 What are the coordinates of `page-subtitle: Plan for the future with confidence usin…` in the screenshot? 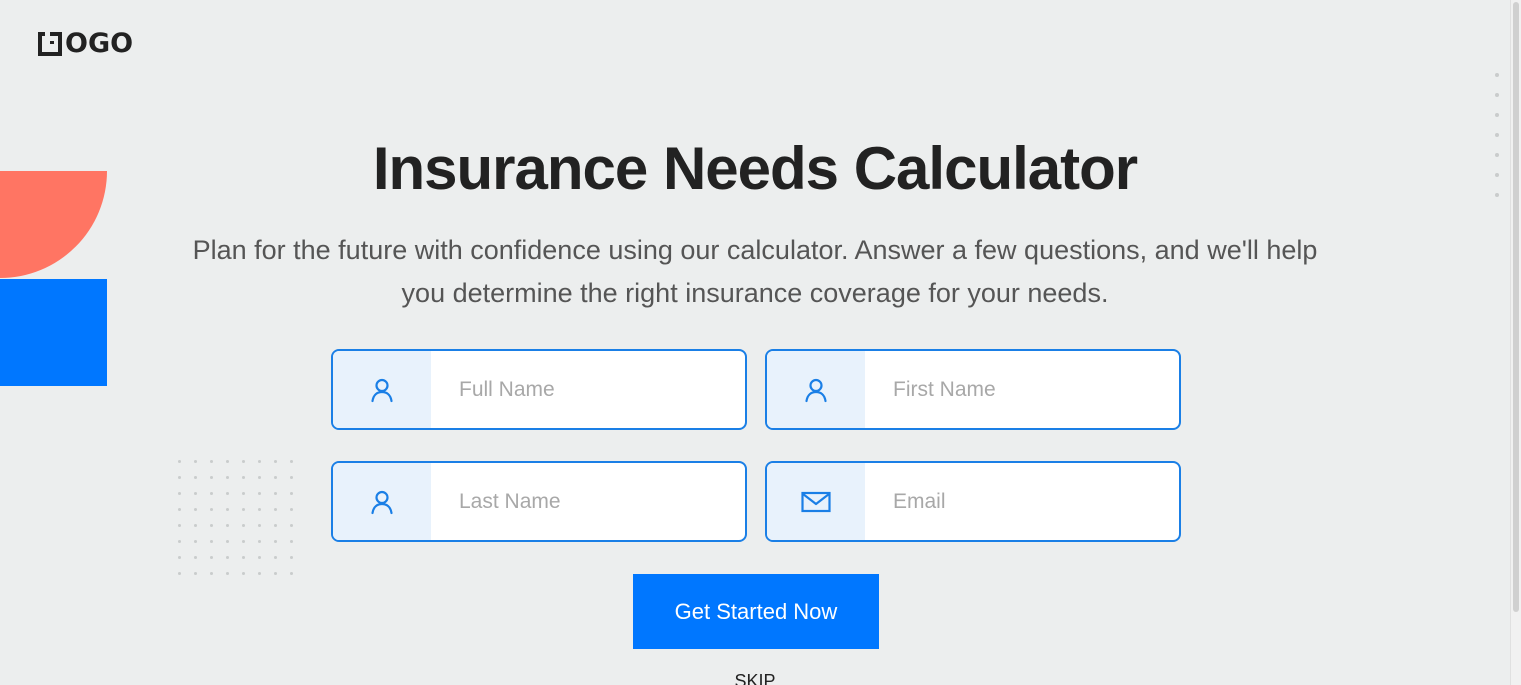 It's located at (755, 271).